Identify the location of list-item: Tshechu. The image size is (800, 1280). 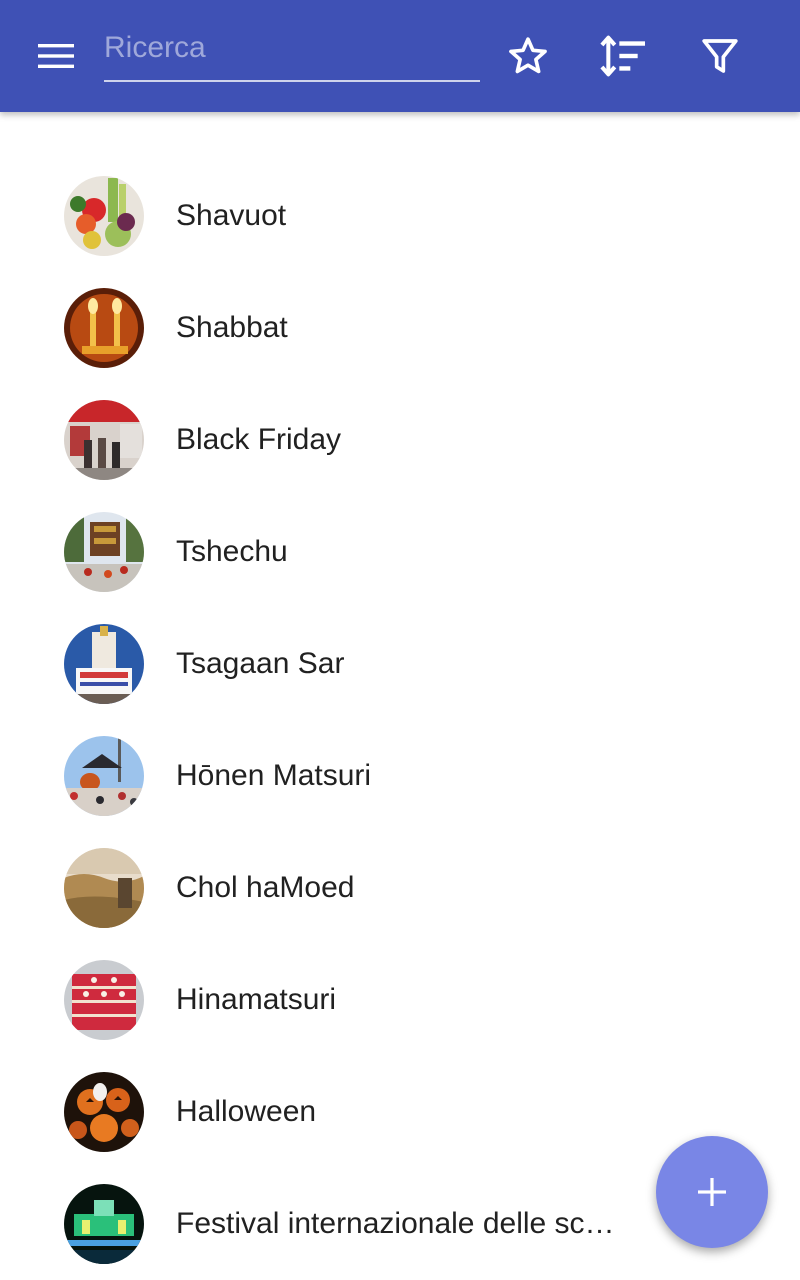
(400, 552).